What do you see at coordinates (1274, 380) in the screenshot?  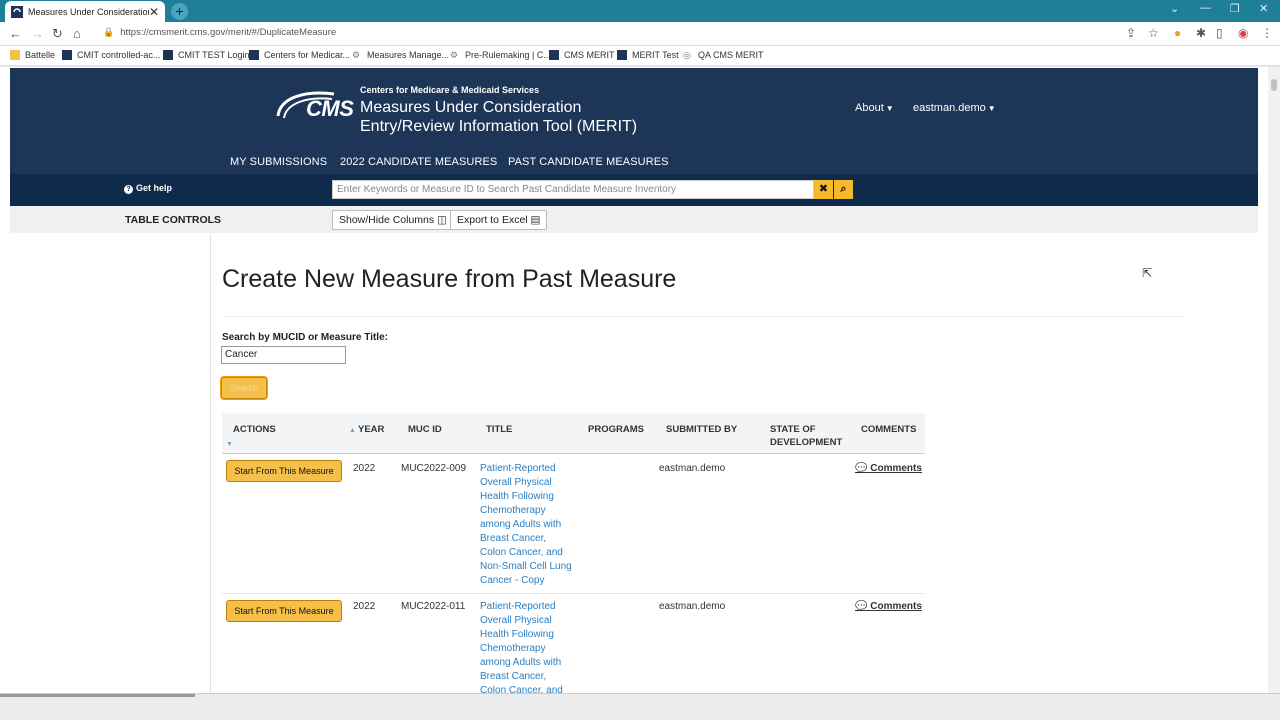 I see `vertical-scrollbar` at bounding box center [1274, 380].